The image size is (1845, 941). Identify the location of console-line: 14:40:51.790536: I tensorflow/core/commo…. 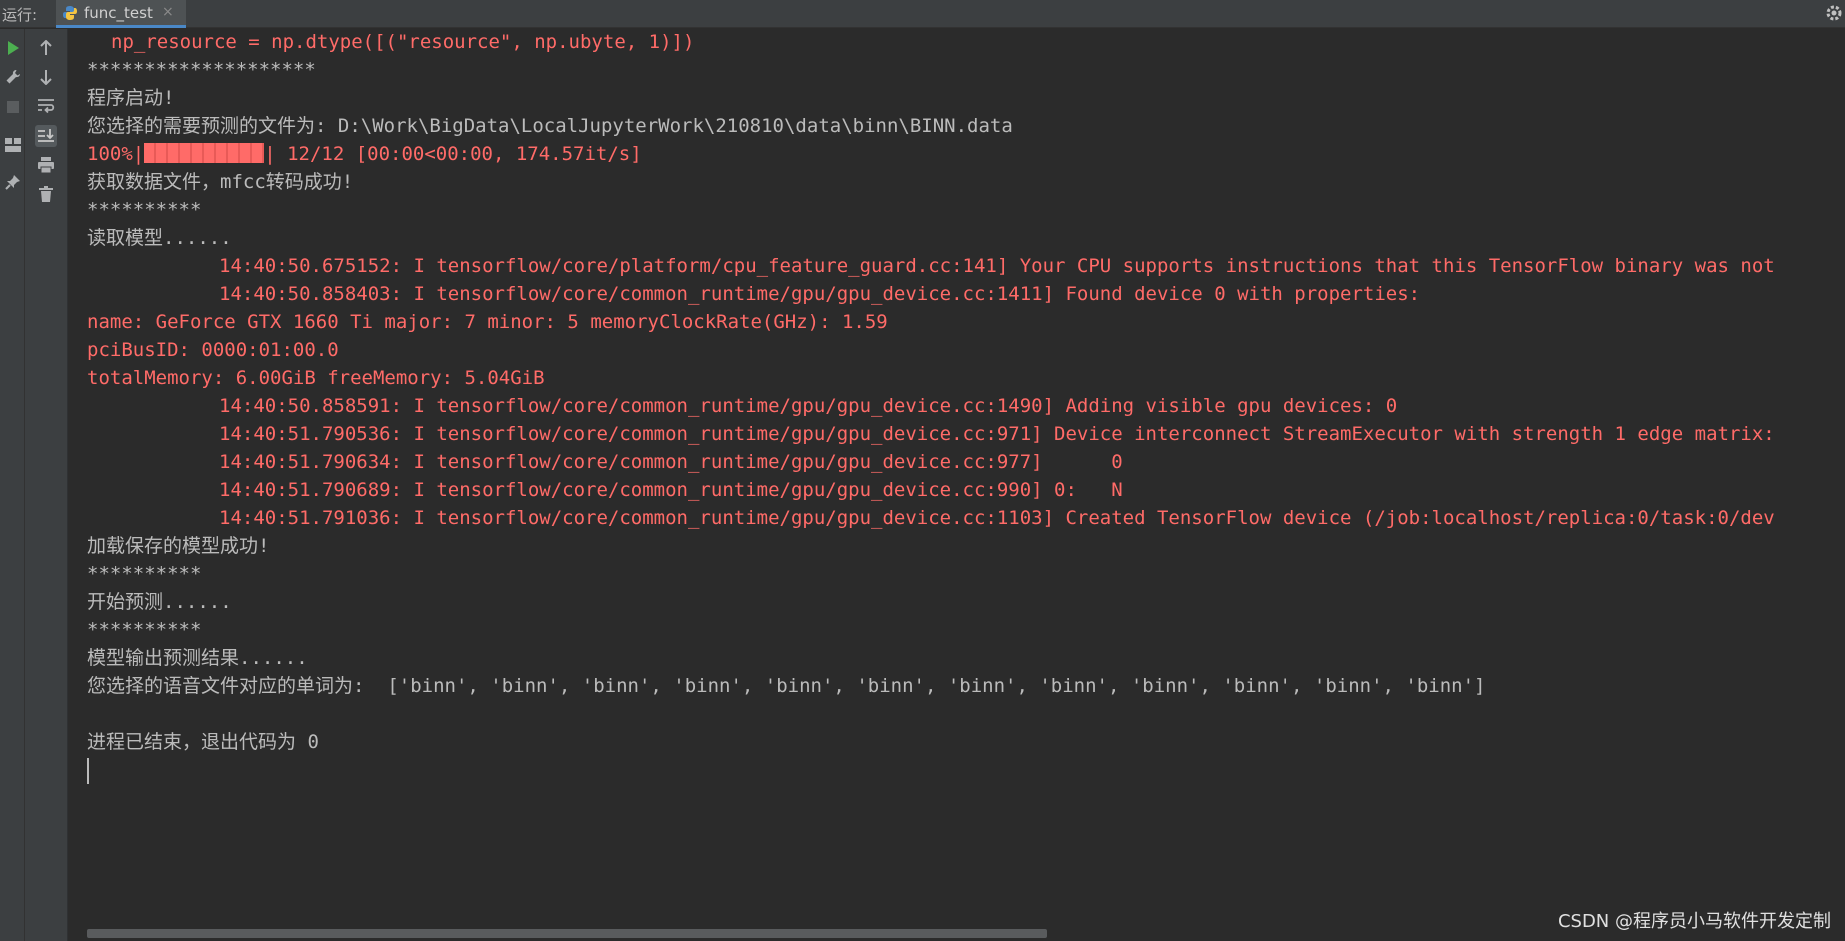
(997, 434).